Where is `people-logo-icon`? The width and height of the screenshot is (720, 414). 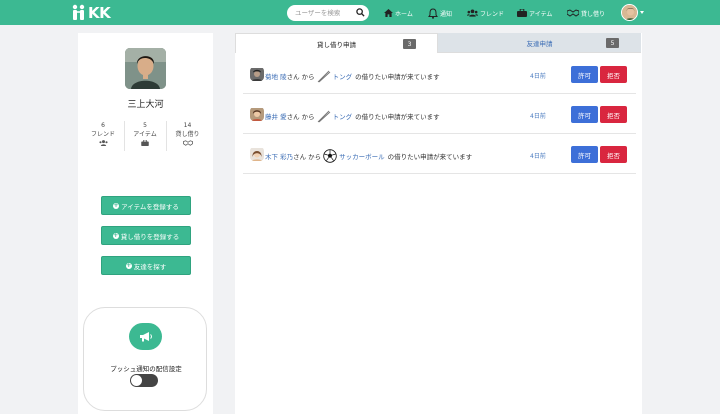
people-logo-icon is located at coordinates (78, 12).